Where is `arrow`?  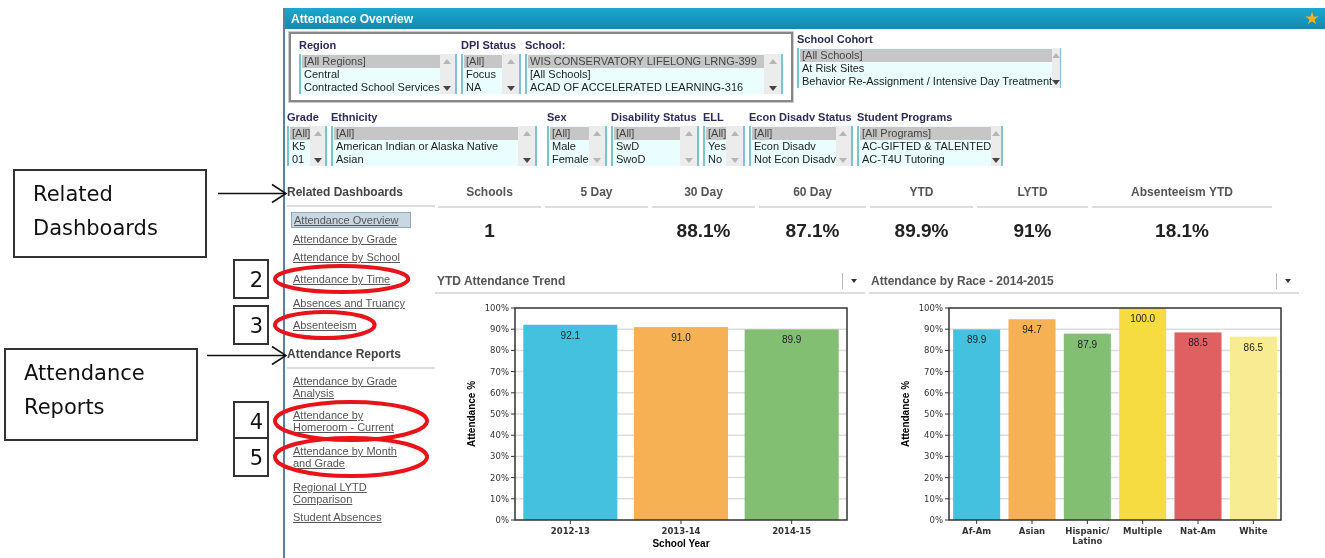 arrow is located at coordinates (252, 193).